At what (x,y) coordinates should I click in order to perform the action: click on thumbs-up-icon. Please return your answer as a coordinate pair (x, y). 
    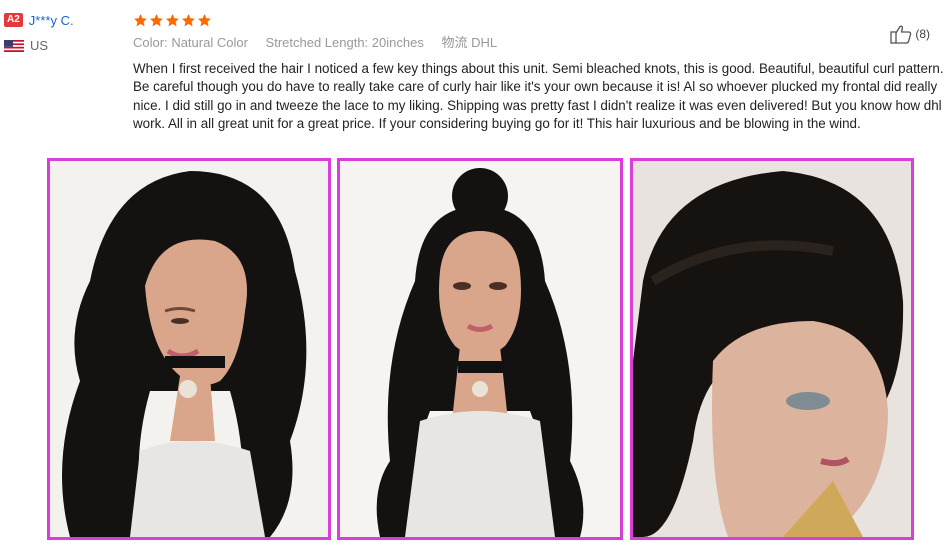
    Looking at the image, I should click on (901, 34).